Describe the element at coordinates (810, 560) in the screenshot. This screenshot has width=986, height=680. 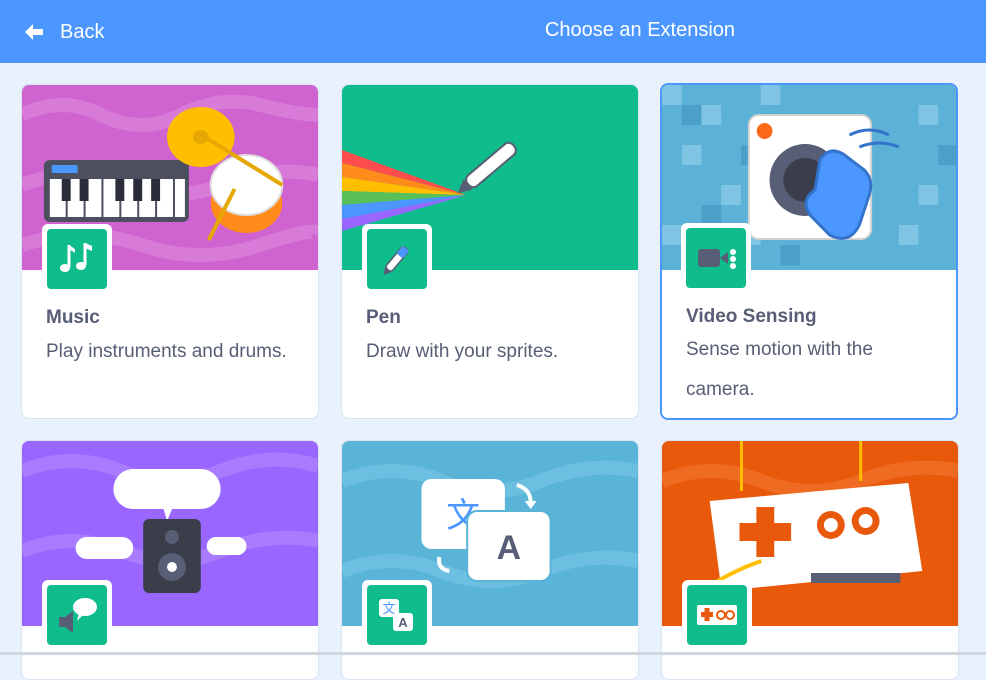
I see `extension-card-makey-makey` at that location.